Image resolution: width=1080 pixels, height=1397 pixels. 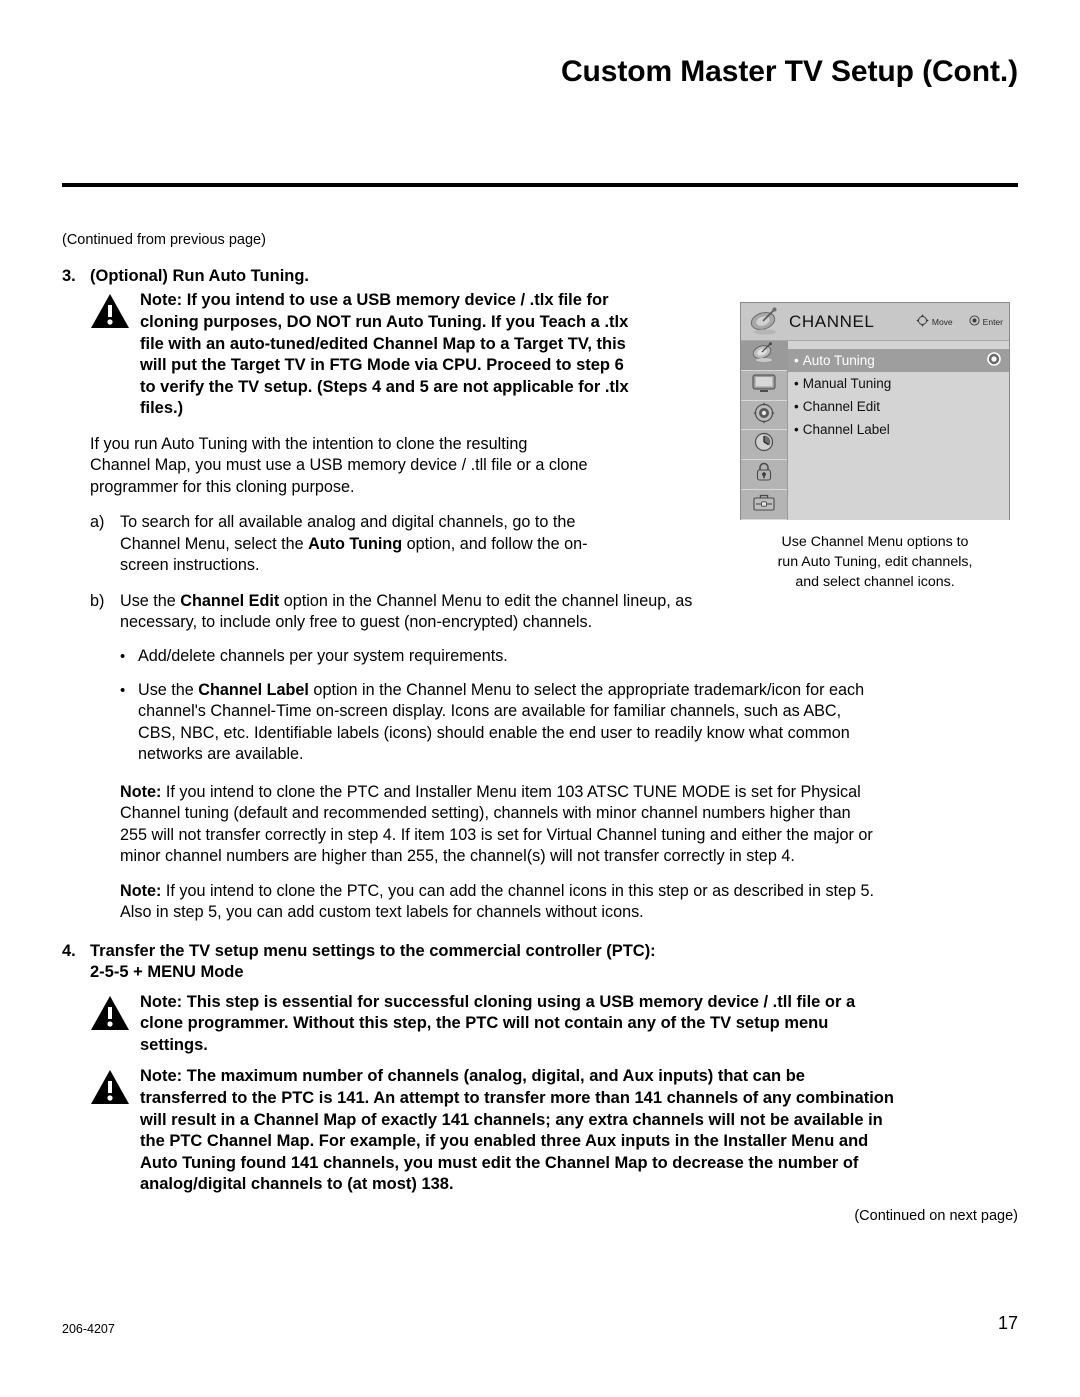 What do you see at coordinates (922, 321) in the screenshot?
I see `move-dpad-icon` at bounding box center [922, 321].